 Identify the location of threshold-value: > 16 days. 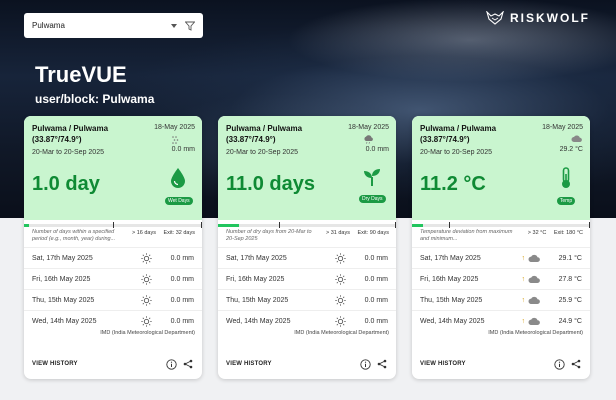
(143, 233).